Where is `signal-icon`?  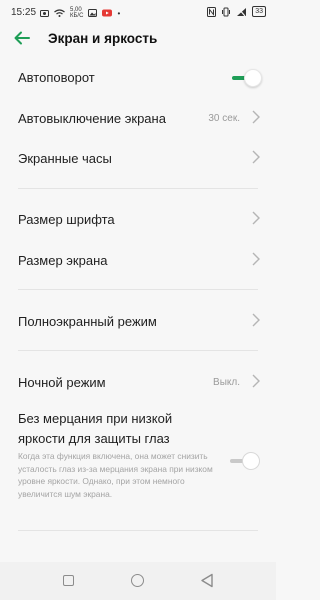 signal-icon is located at coordinates (242, 11).